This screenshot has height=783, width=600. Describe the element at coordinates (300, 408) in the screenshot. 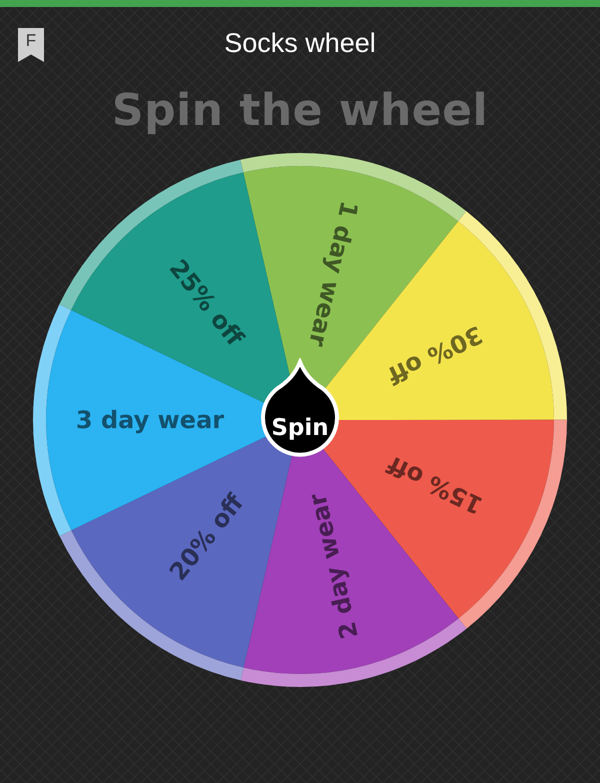

I see `spin-button: Spin` at that location.